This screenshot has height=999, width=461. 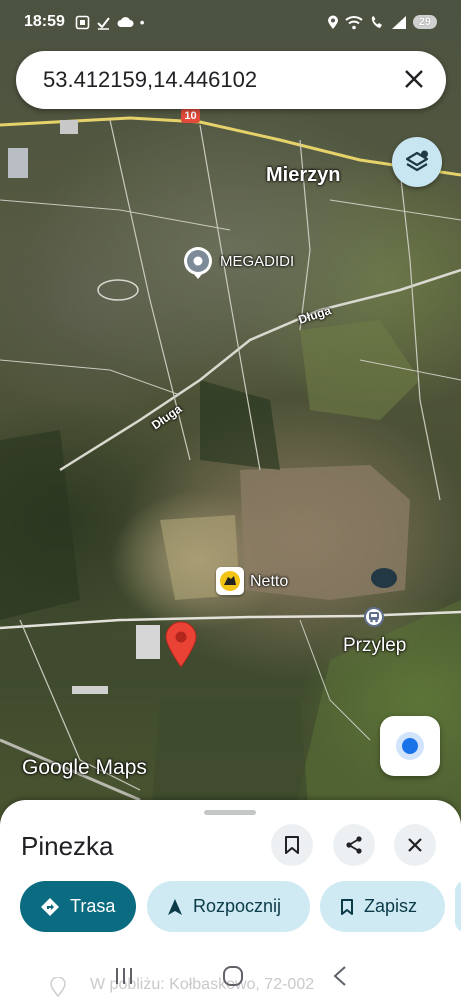 I want to click on red-pin-icon, so click(x=181, y=644).